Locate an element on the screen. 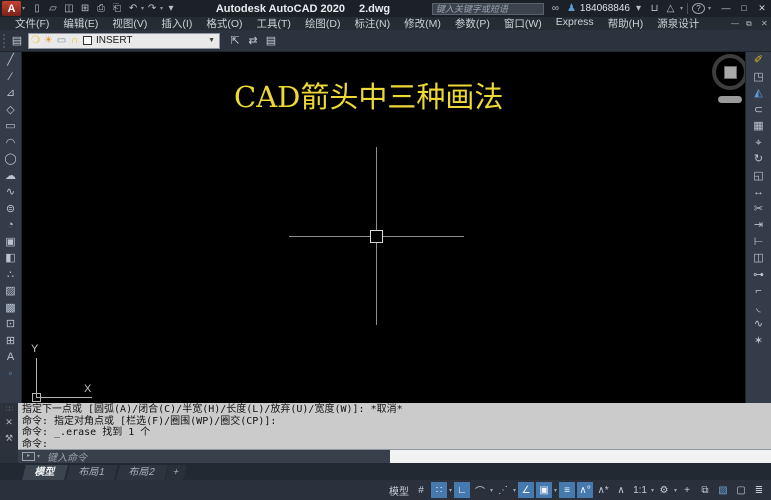 This screenshot has width=771, height=500. blend-curves-tool-icon: ∿ is located at coordinates (758, 324).